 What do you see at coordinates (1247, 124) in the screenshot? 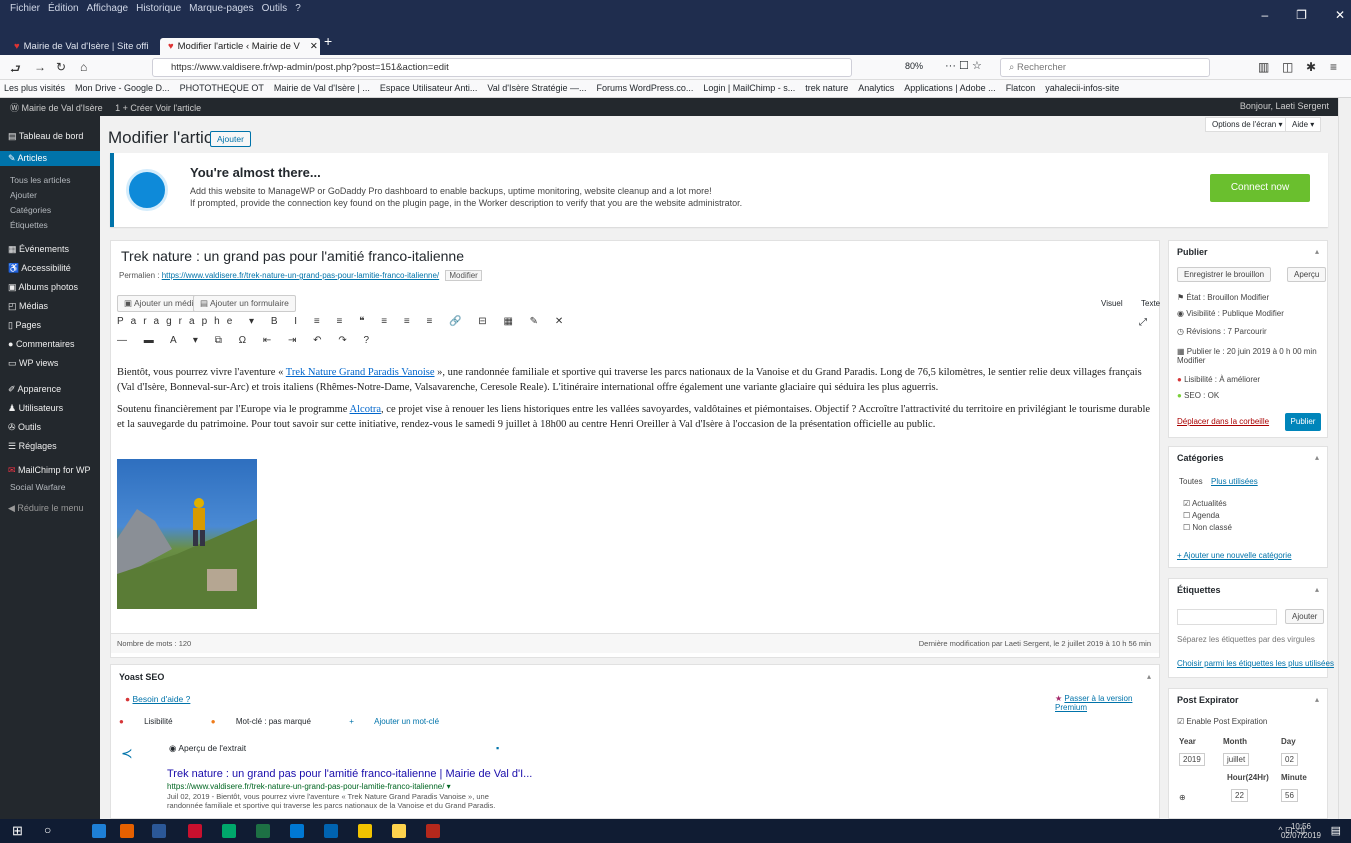
I see `screen-options-button: Options de l'écran ▾` at bounding box center [1247, 124].